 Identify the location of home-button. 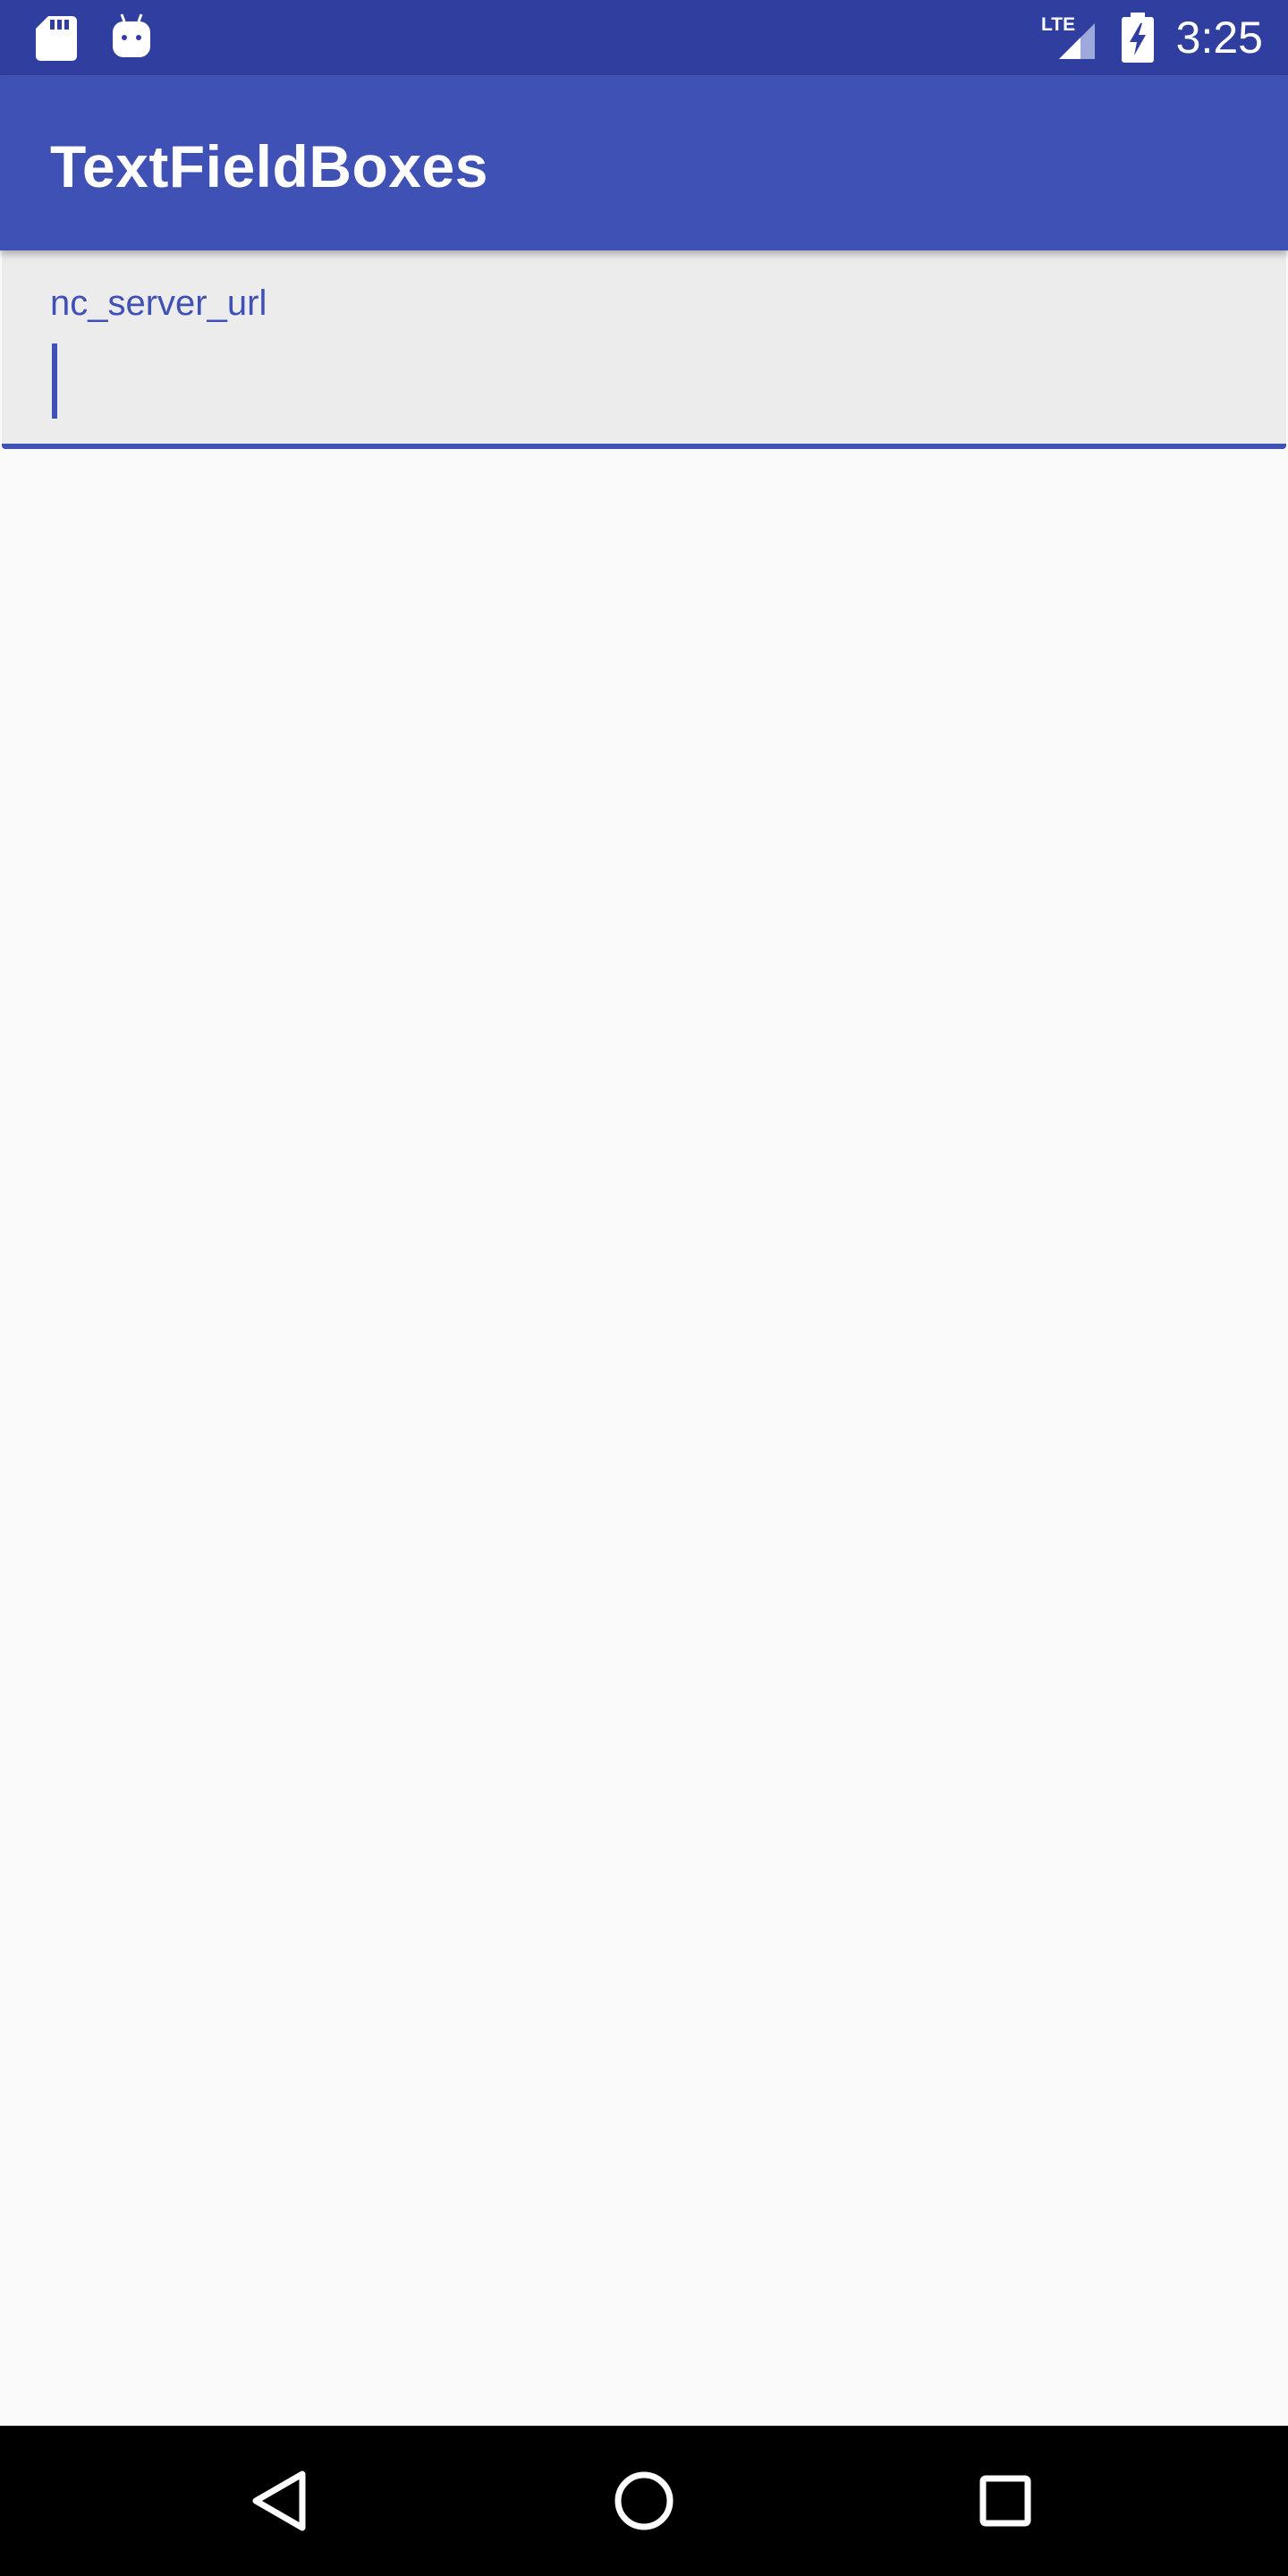
(644, 2501).